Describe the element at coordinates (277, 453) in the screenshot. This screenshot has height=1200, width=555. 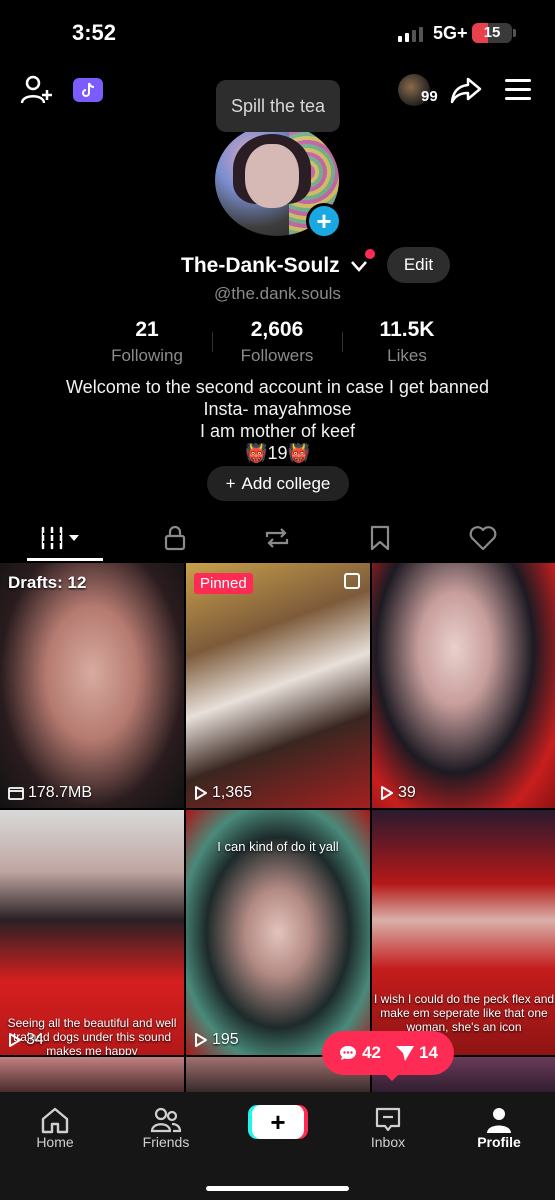
I see `bio-line: 👹19👹` at that location.